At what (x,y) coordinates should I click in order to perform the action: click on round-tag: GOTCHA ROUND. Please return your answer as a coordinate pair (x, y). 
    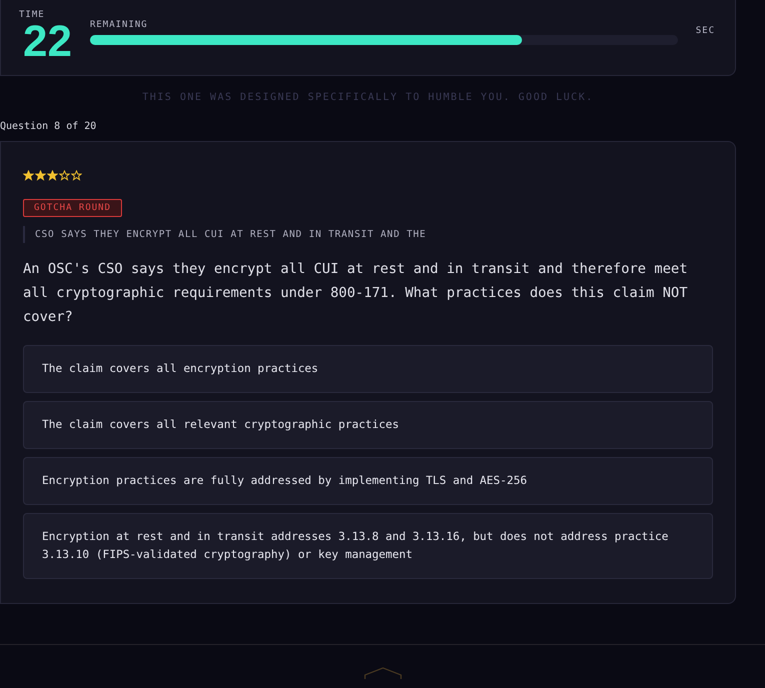
    Looking at the image, I should click on (72, 208).